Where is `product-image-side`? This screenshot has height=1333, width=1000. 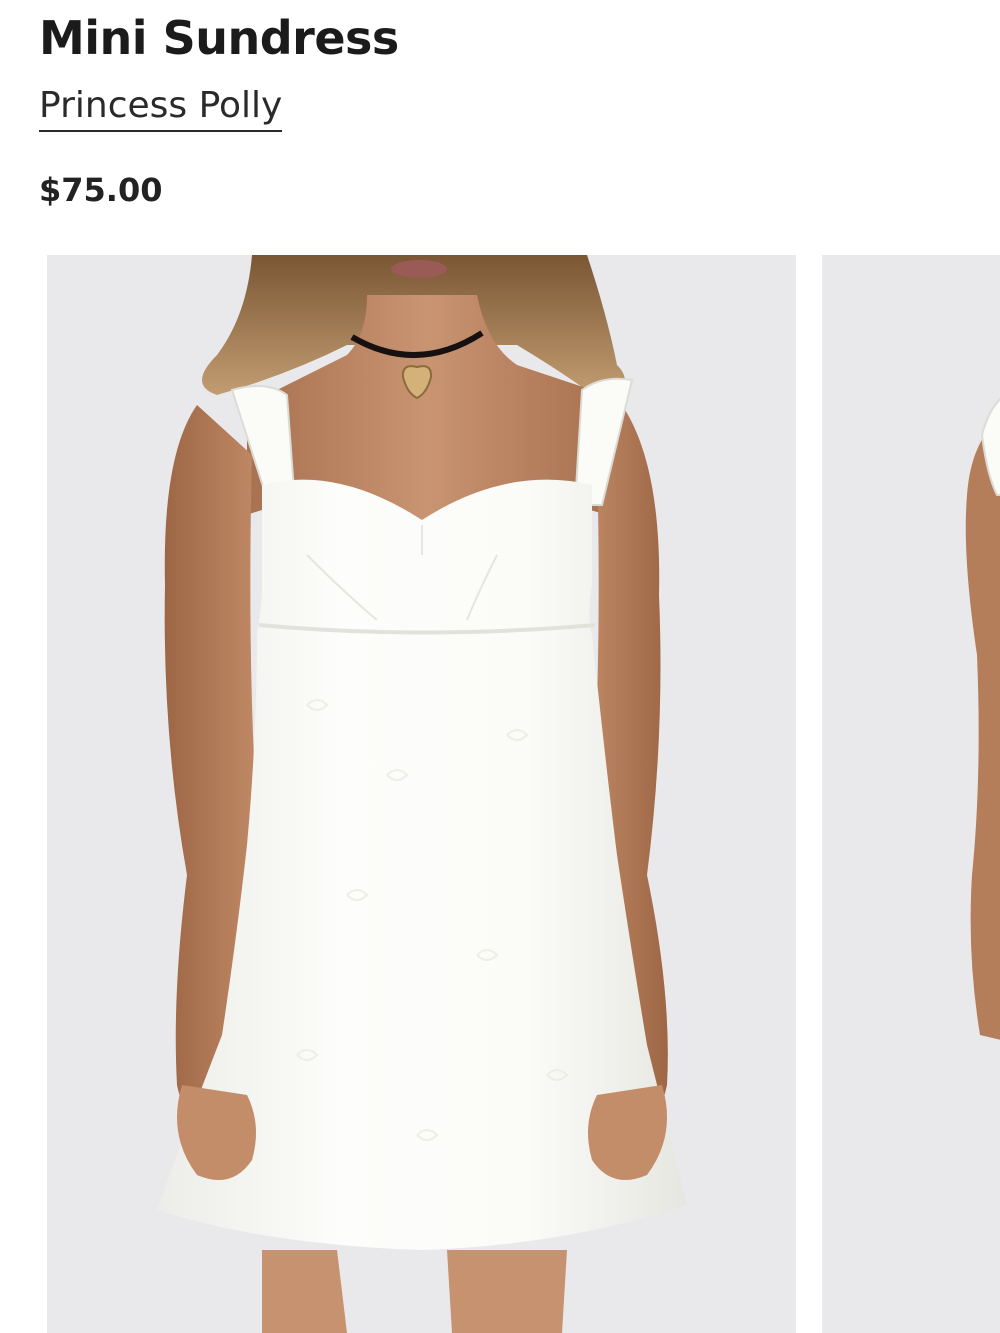
product-image-side is located at coordinates (911, 794).